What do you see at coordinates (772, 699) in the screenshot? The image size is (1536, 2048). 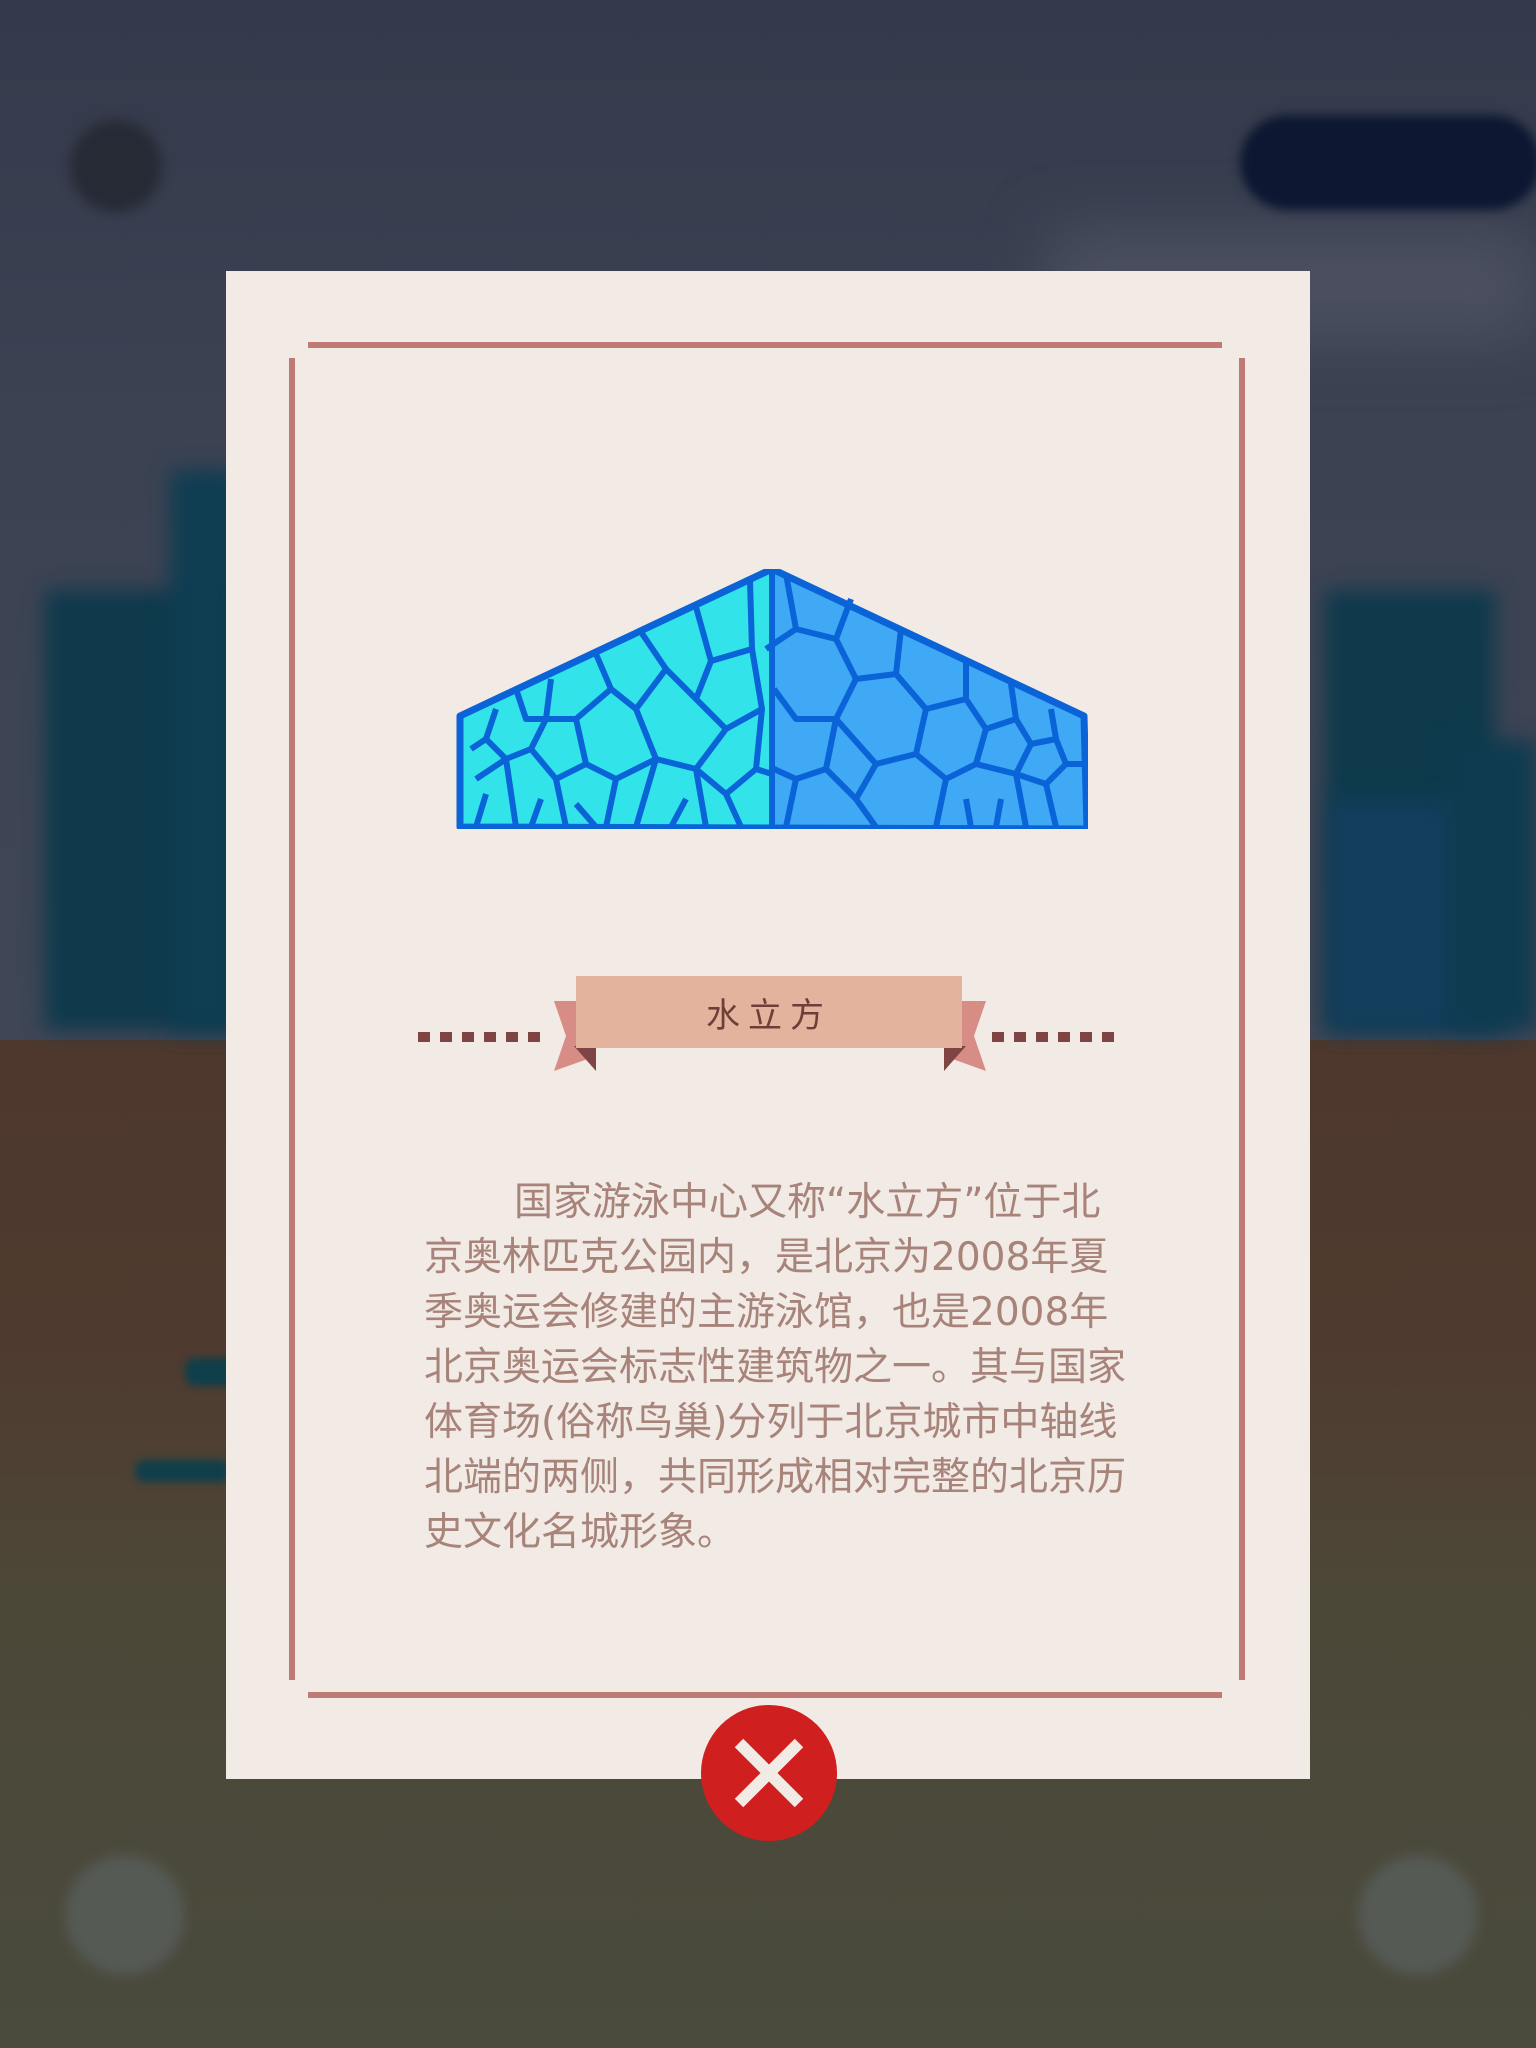 I see `water-cube-icon` at bounding box center [772, 699].